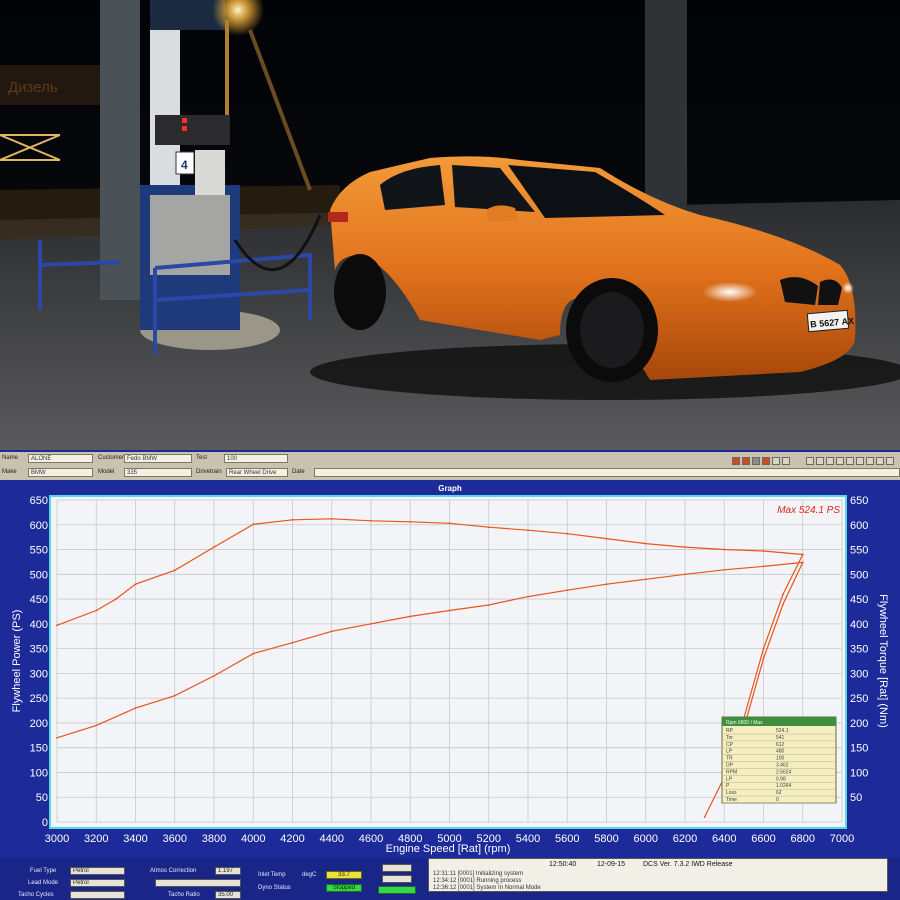  Describe the element at coordinates (60, 458) in the screenshot. I see `name-field: ALONE` at that location.